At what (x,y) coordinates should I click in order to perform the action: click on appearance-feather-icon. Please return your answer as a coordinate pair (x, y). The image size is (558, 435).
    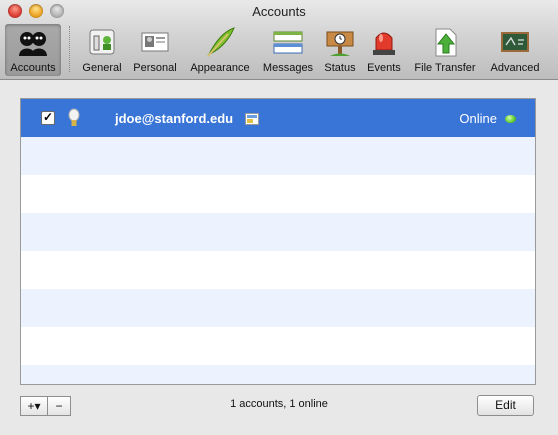
    Looking at the image, I should click on (221, 42).